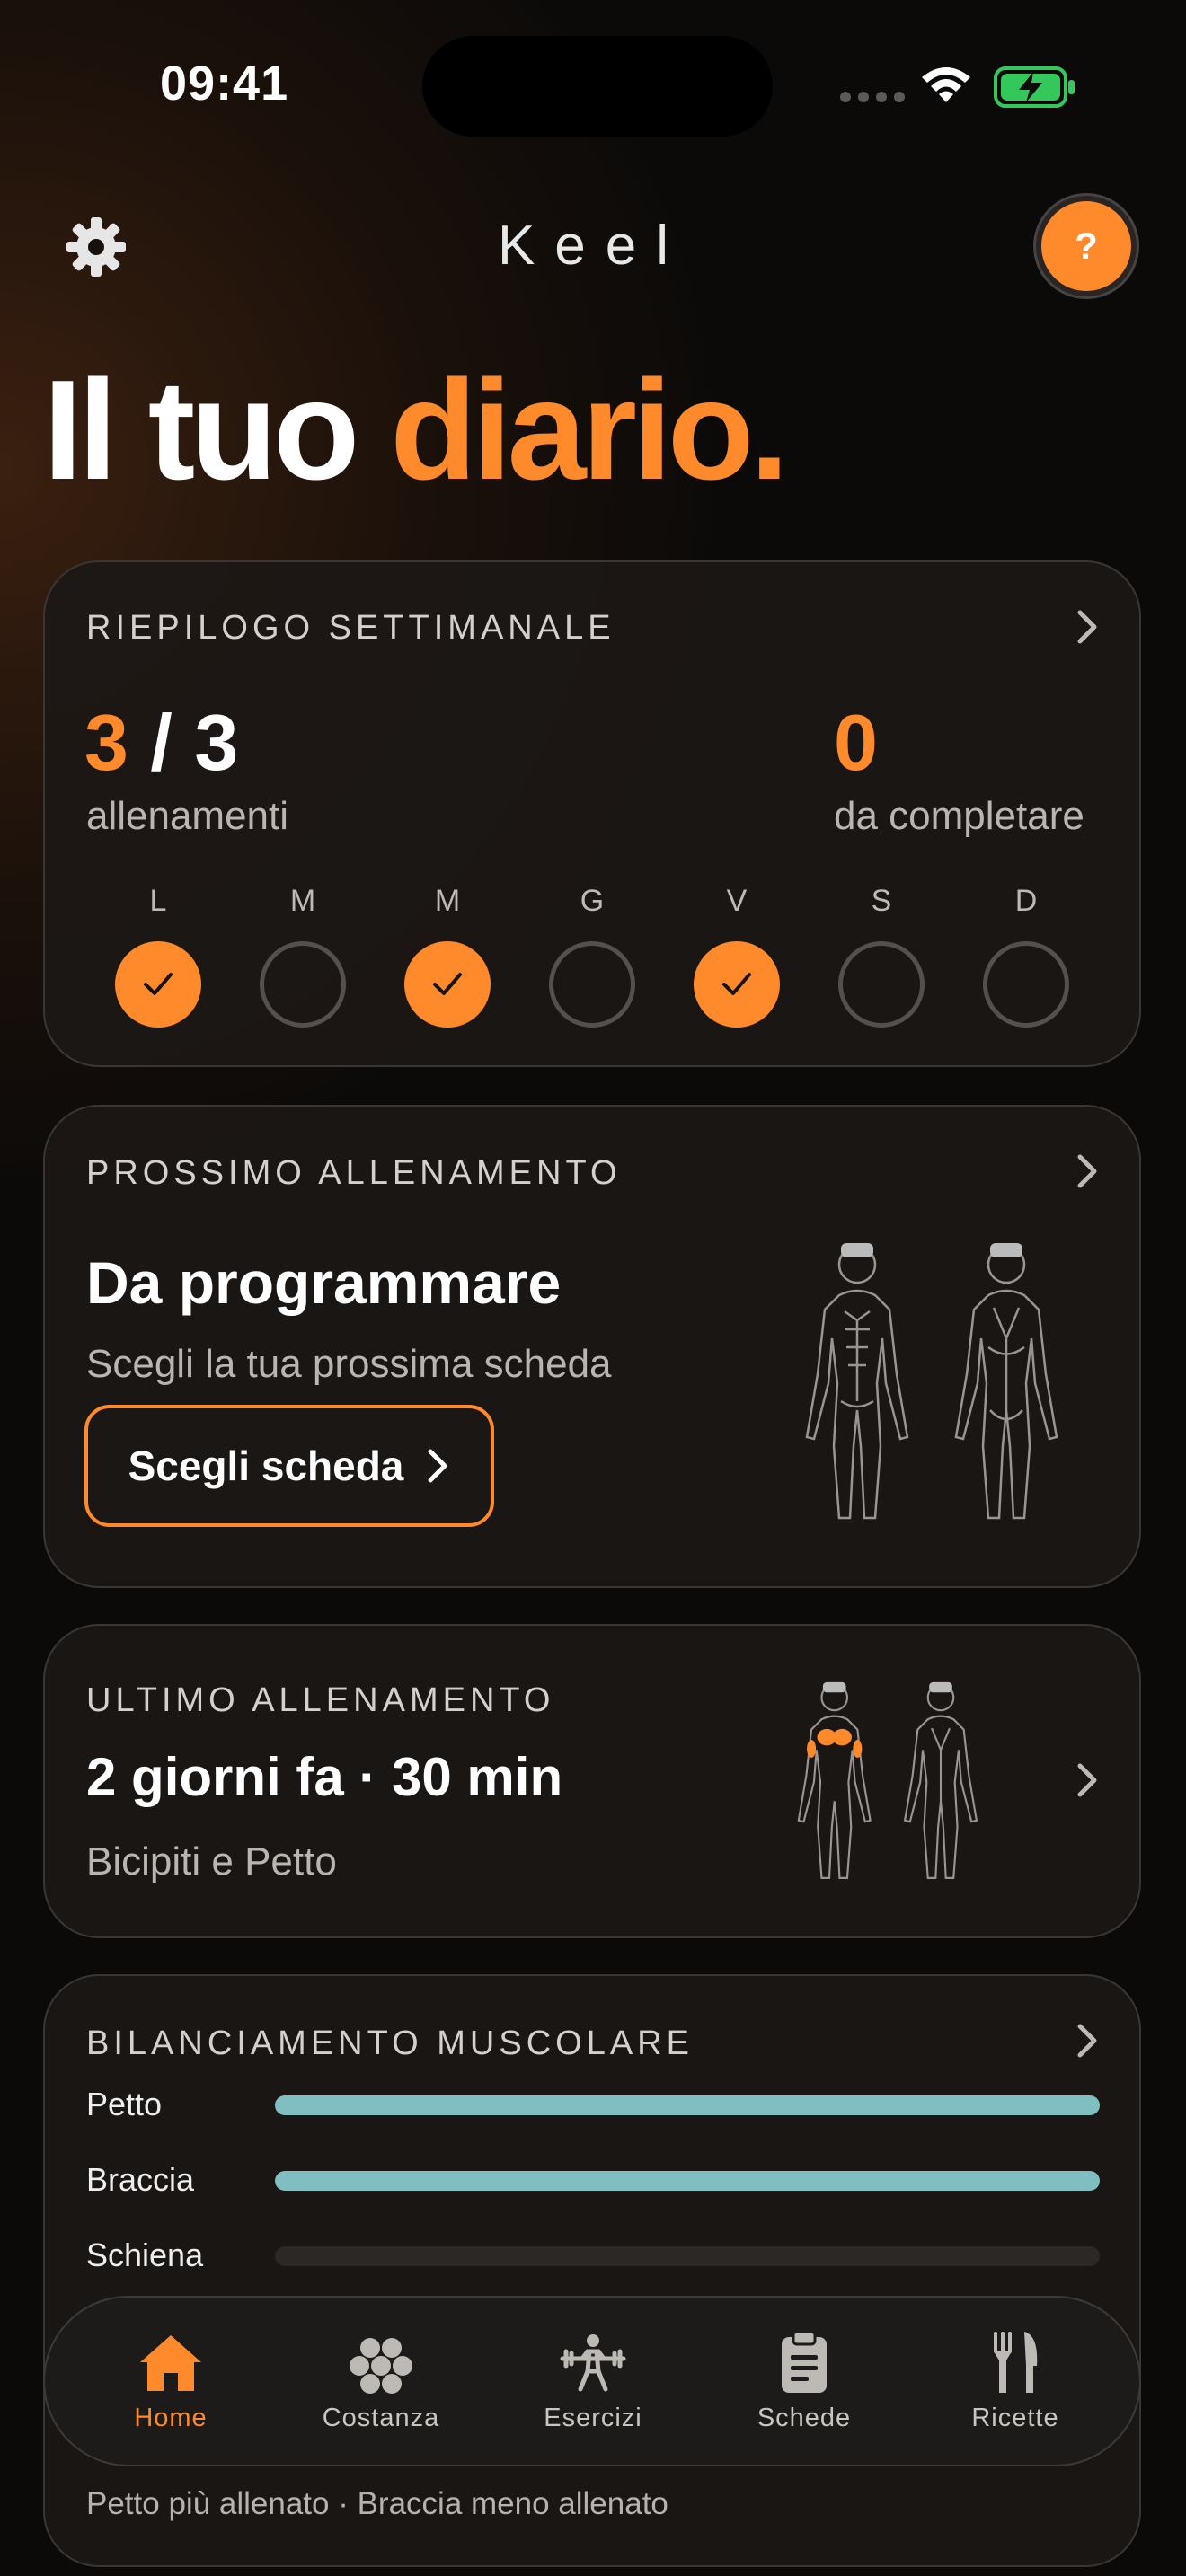 The image size is (1186, 2576). I want to click on tab-costanza: Costanza, so click(381, 2379).